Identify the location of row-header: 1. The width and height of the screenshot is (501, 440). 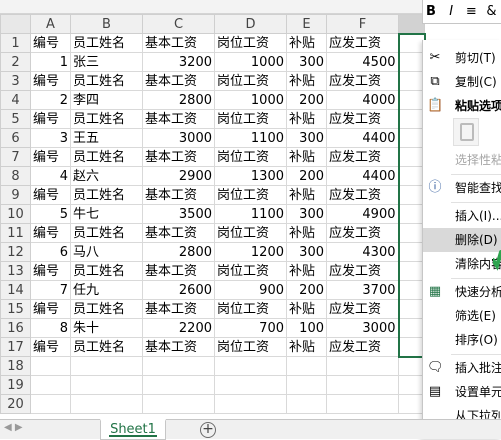
(15, 43).